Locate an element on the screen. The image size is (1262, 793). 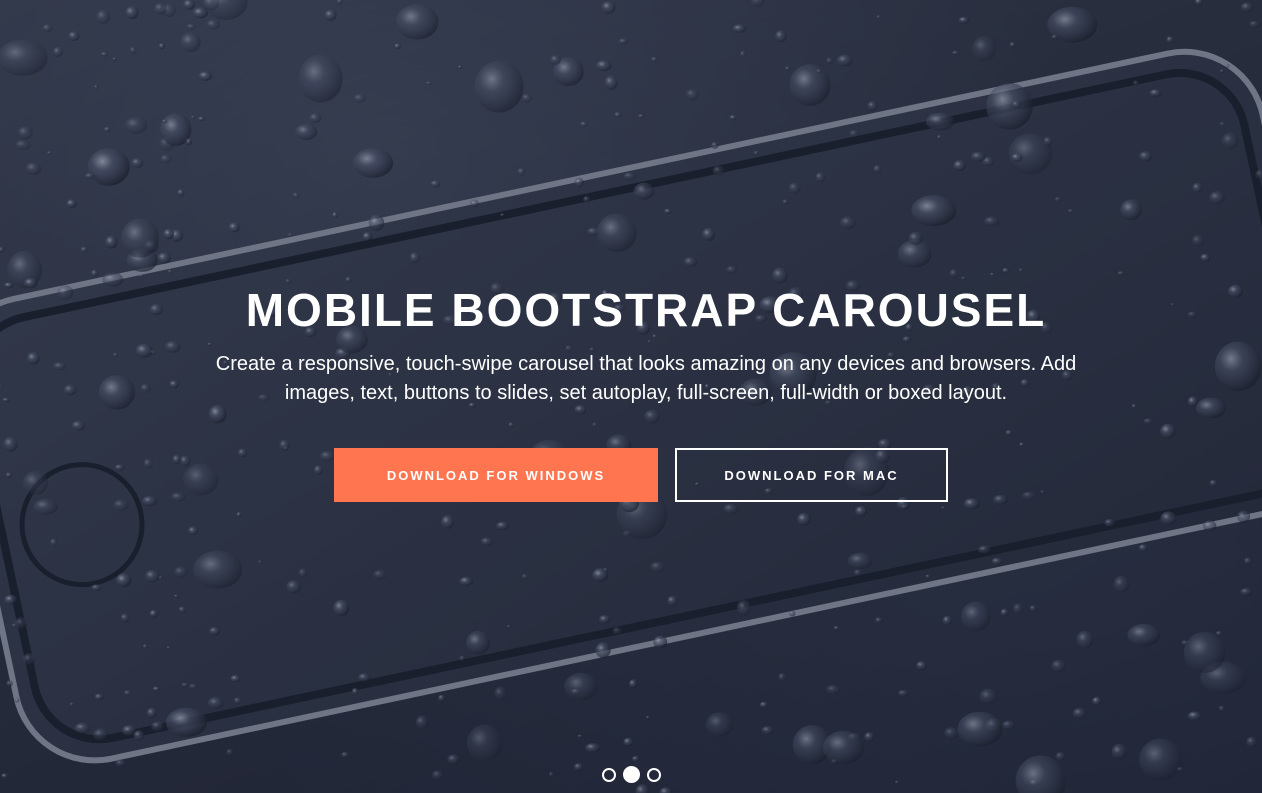
carousel-indicators is located at coordinates (631, 774).